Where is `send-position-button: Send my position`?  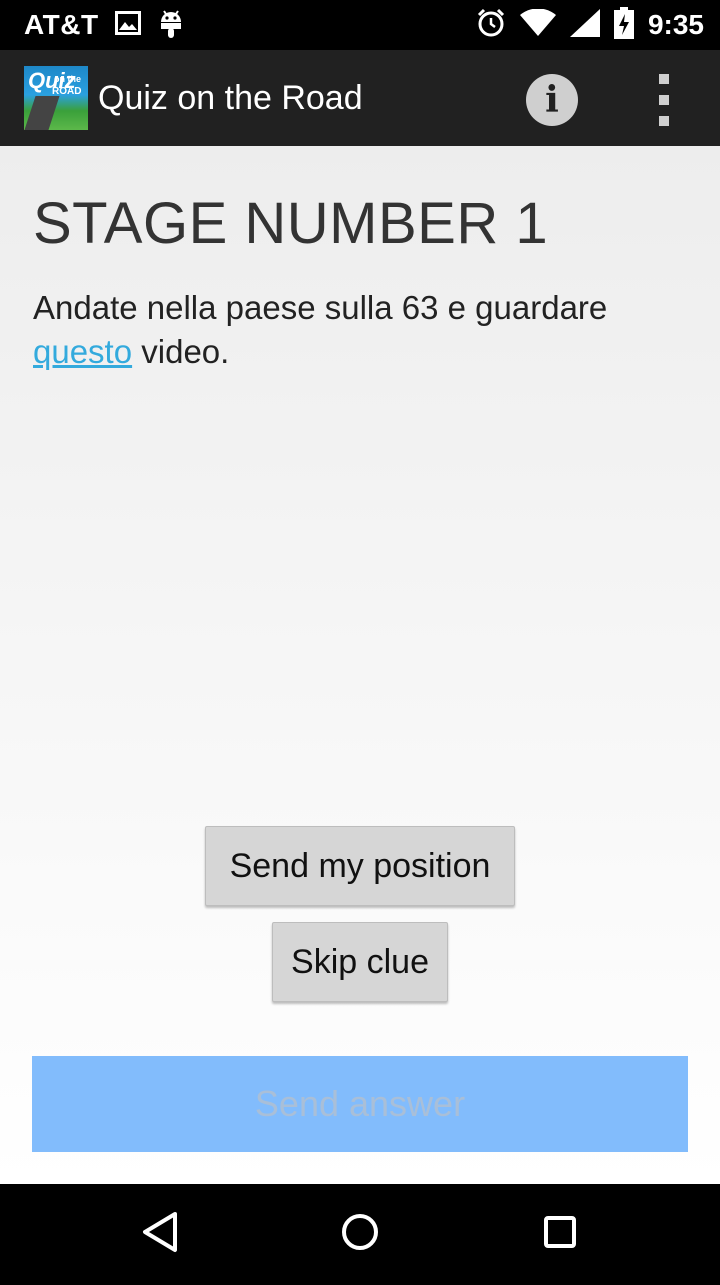 send-position-button: Send my position is located at coordinates (360, 866).